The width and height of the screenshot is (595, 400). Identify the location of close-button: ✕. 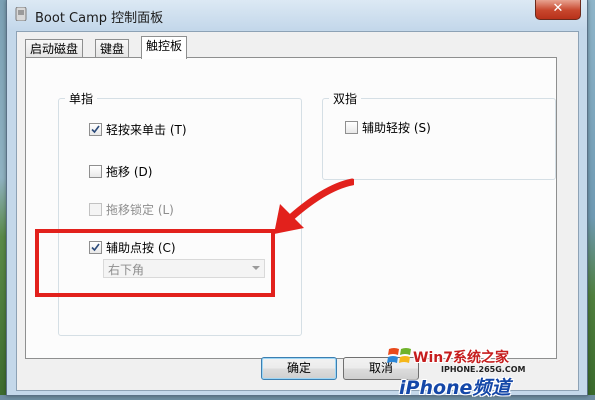
(558, 10).